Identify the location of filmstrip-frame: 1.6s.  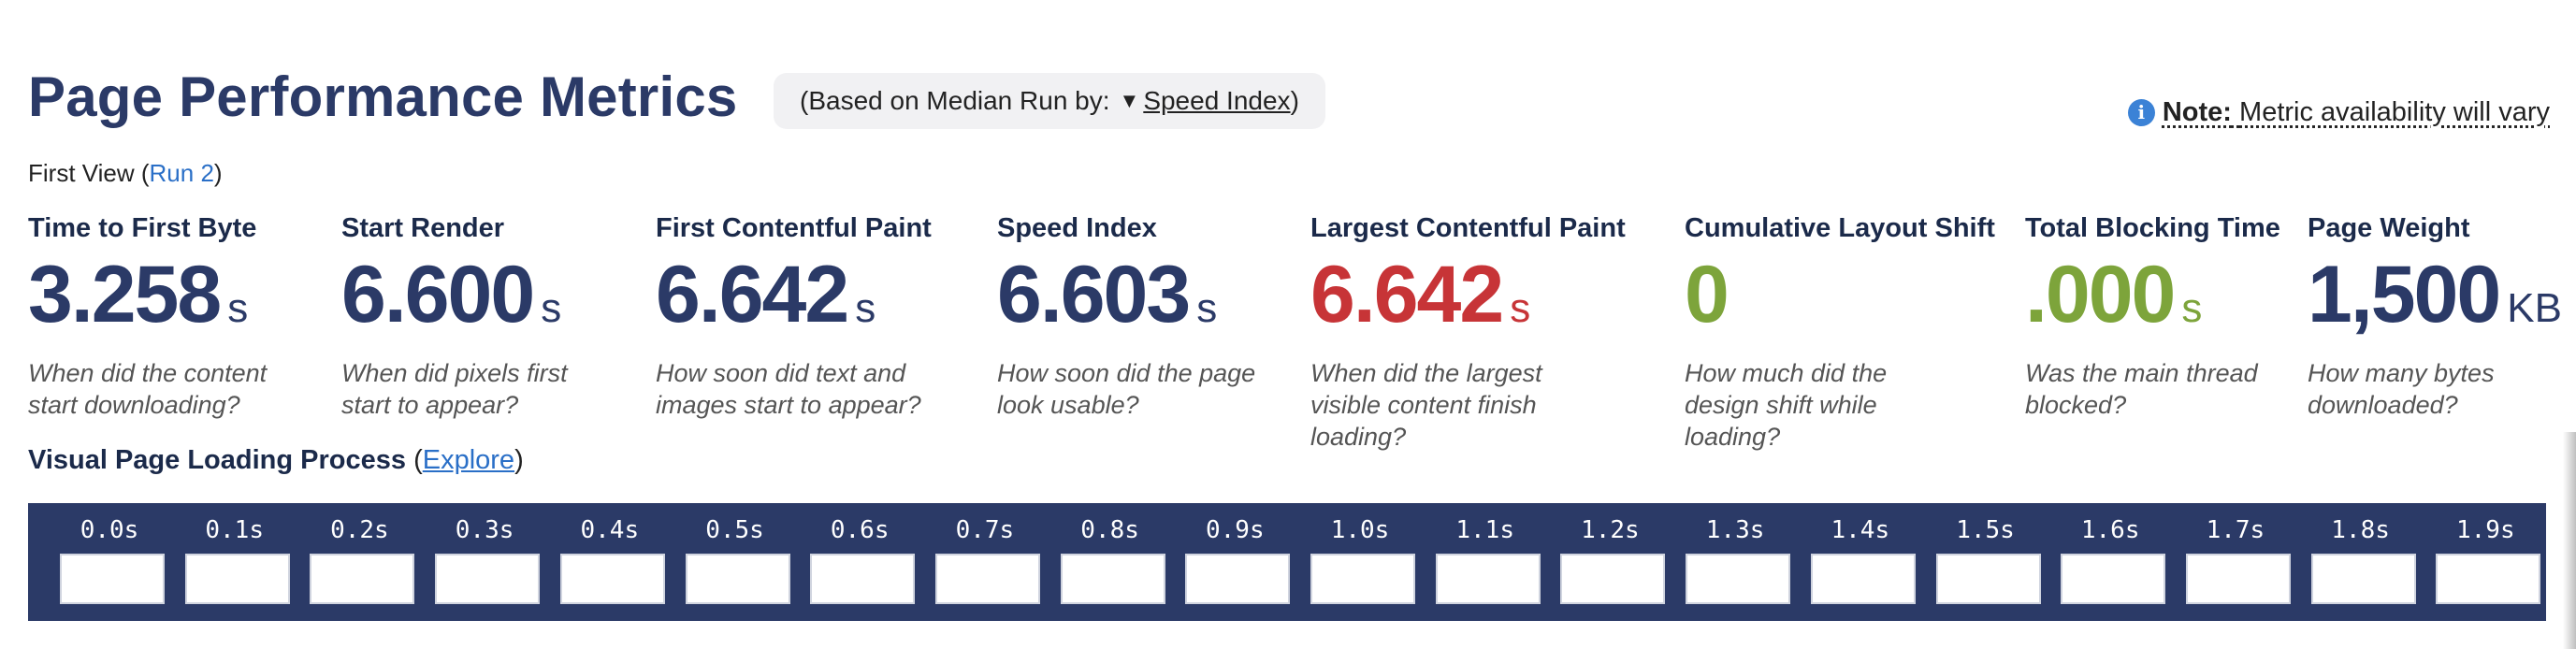
(2111, 562).